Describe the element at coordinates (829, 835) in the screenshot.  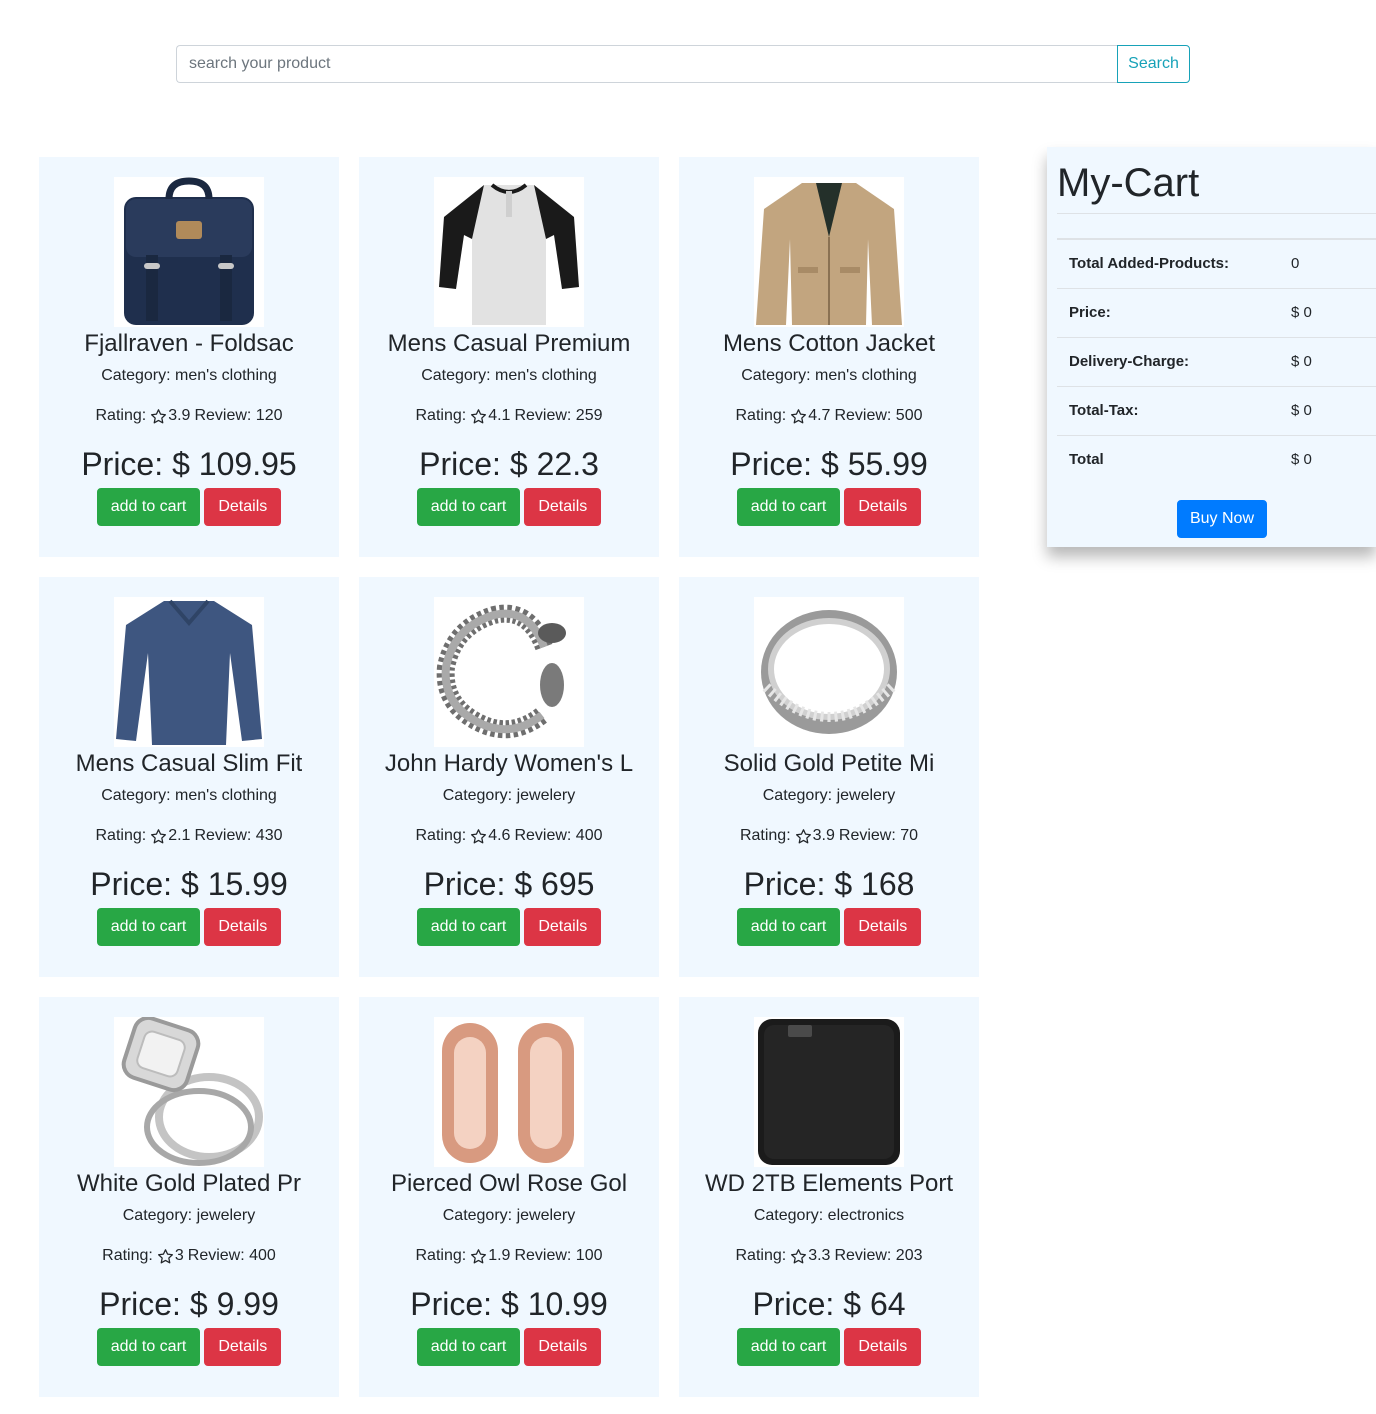
I see `product-rating: Rating: 3.9 Review: 70` at that location.